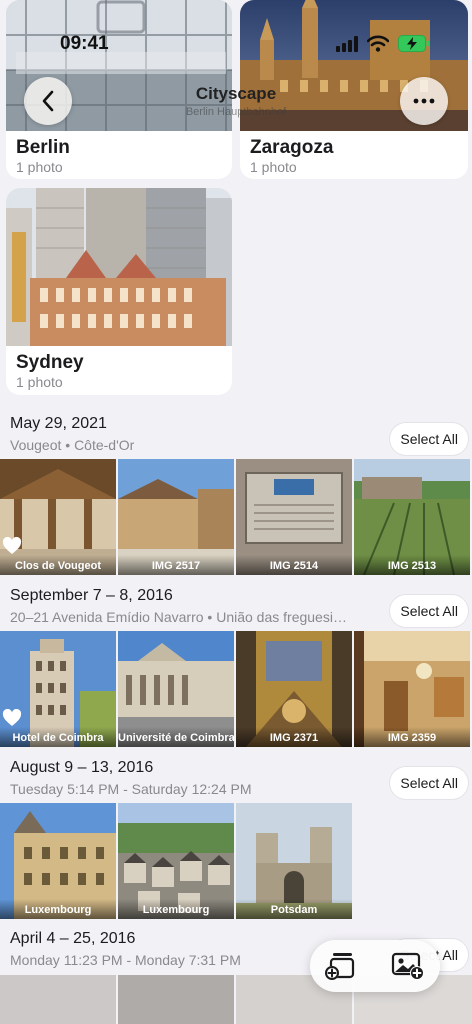 The width and height of the screenshot is (472, 1024). What do you see at coordinates (294, 689) in the screenshot?
I see `photo-tile: IMG 2371` at bounding box center [294, 689].